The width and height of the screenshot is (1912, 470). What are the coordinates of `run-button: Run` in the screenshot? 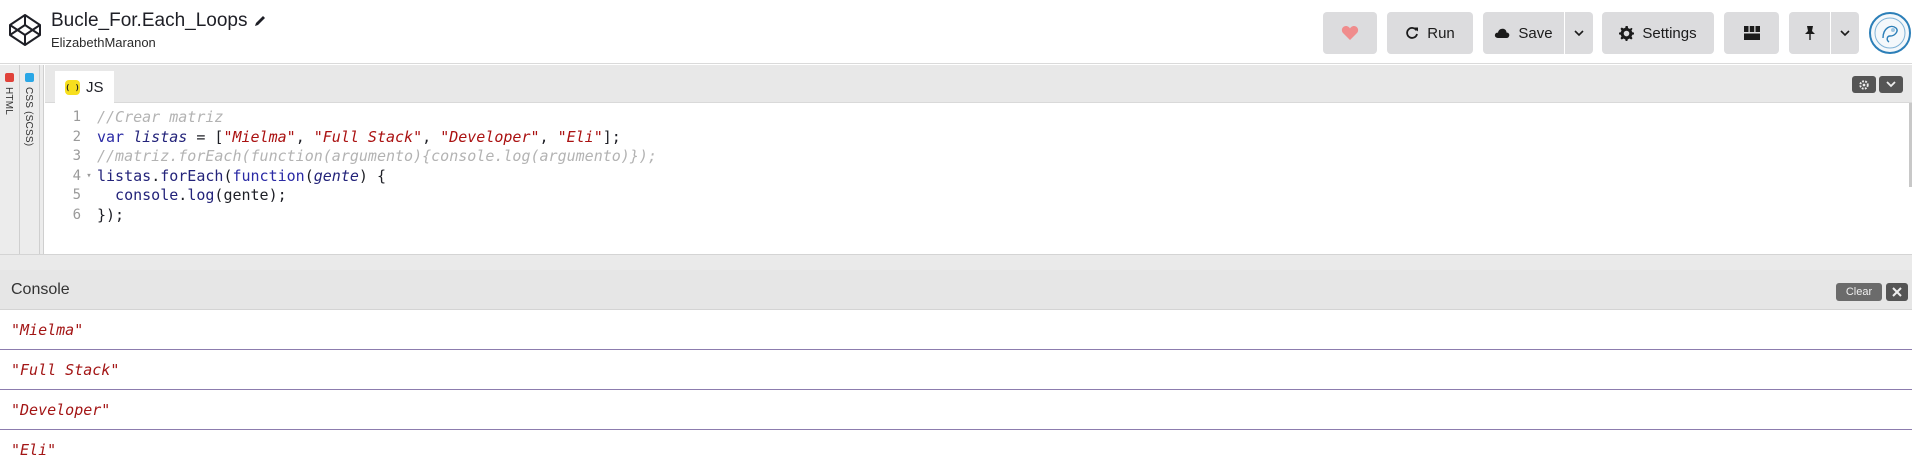 It's located at (1430, 33).